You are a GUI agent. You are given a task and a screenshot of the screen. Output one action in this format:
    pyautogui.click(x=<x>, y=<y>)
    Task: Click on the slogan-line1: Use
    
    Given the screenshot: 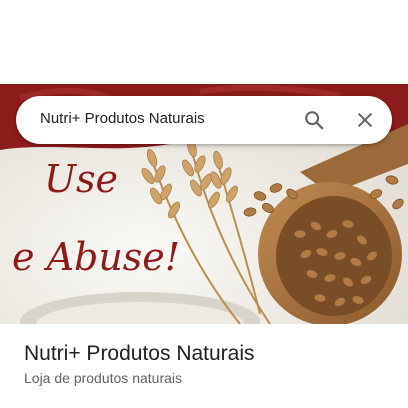 What is the action you would take?
    pyautogui.click(x=81, y=179)
    